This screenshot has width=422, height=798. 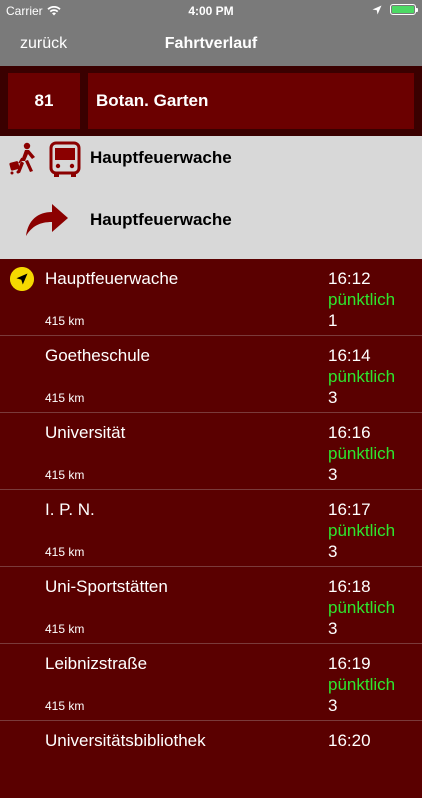 I want to click on list-item: Hauptfeuerwache 415 km 16:12 pünktlich 1, so click(x=211, y=297).